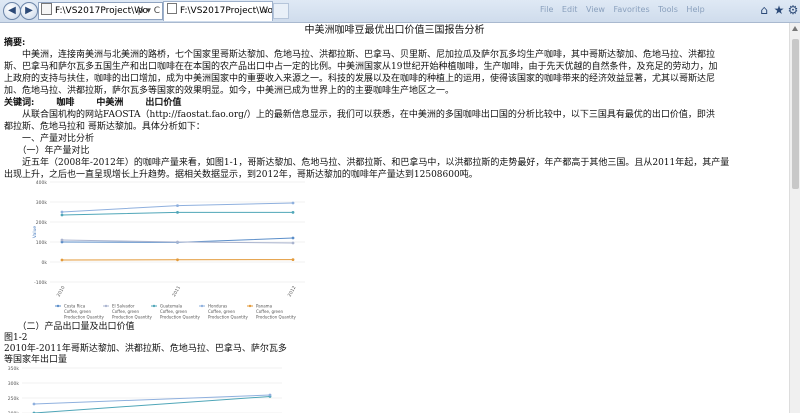  What do you see at coordinates (292, 291) in the screenshot?
I see `x-tick-label: 2012` at bounding box center [292, 291].